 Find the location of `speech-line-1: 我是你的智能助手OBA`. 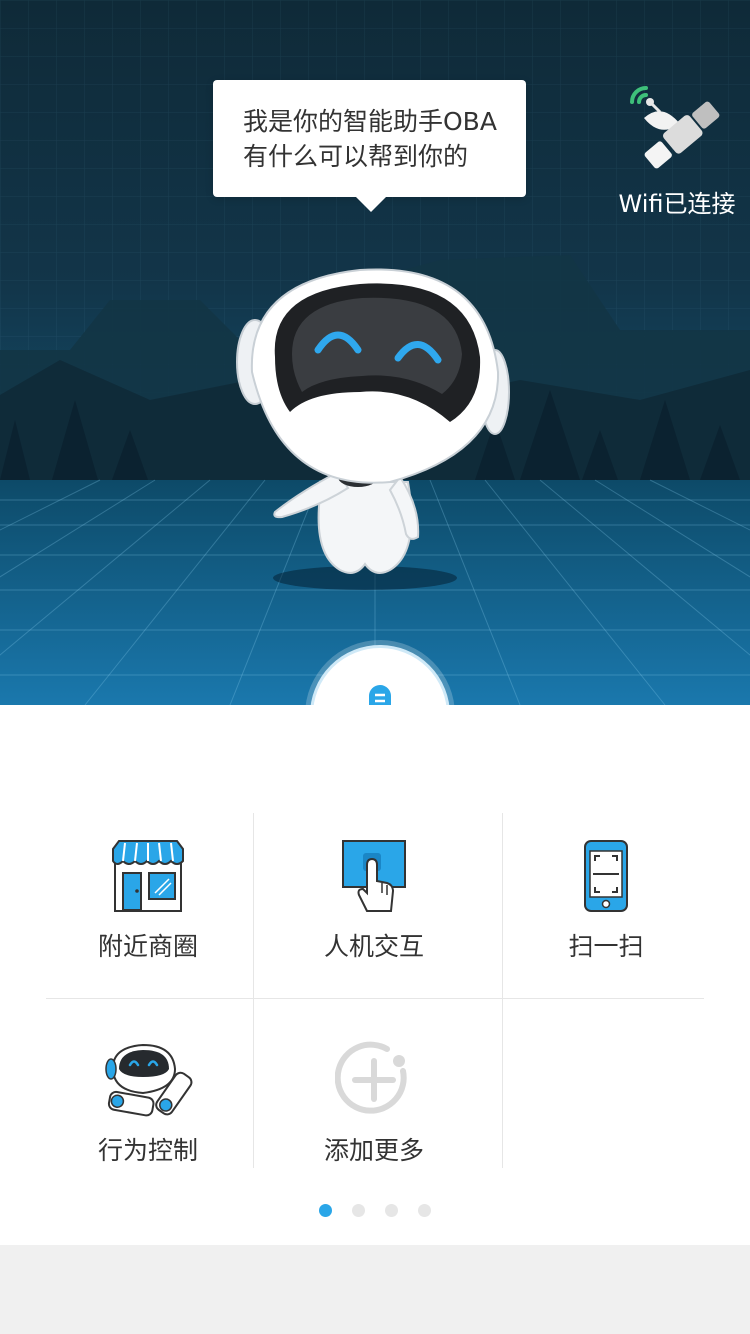

speech-line-1: 我是你的智能助手OBA is located at coordinates (370, 121).